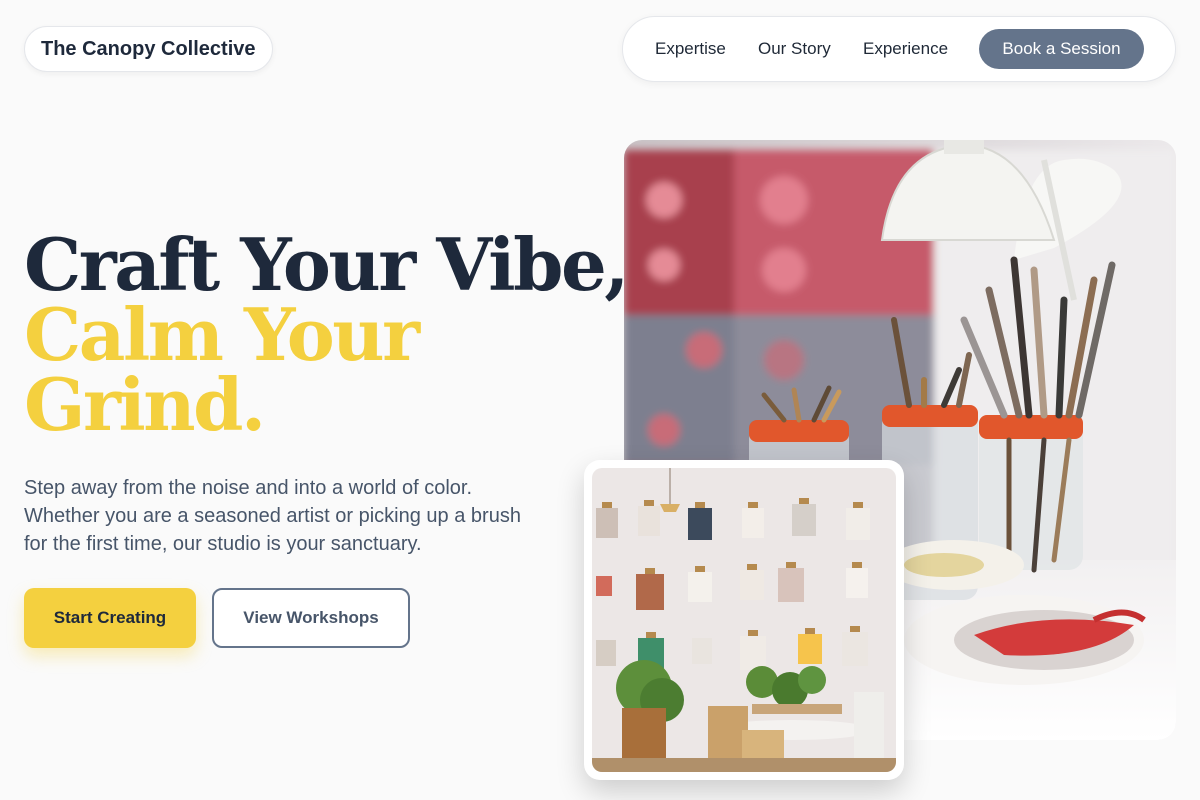  What do you see at coordinates (145, 404) in the screenshot?
I see `headline-line-3: Grind.` at bounding box center [145, 404].